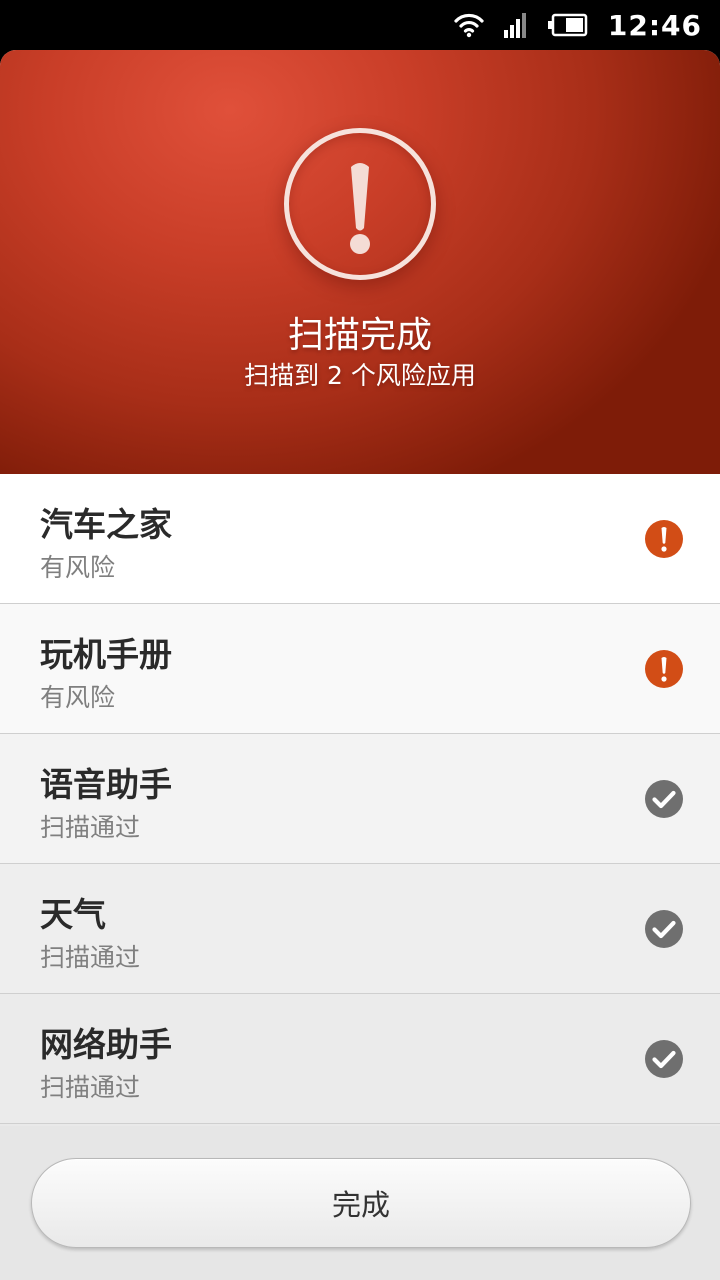 The height and width of the screenshot is (1280, 720). Describe the element at coordinates (360, 929) in the screenshot. I see `list-item: 天气 扫描通过` at that location.